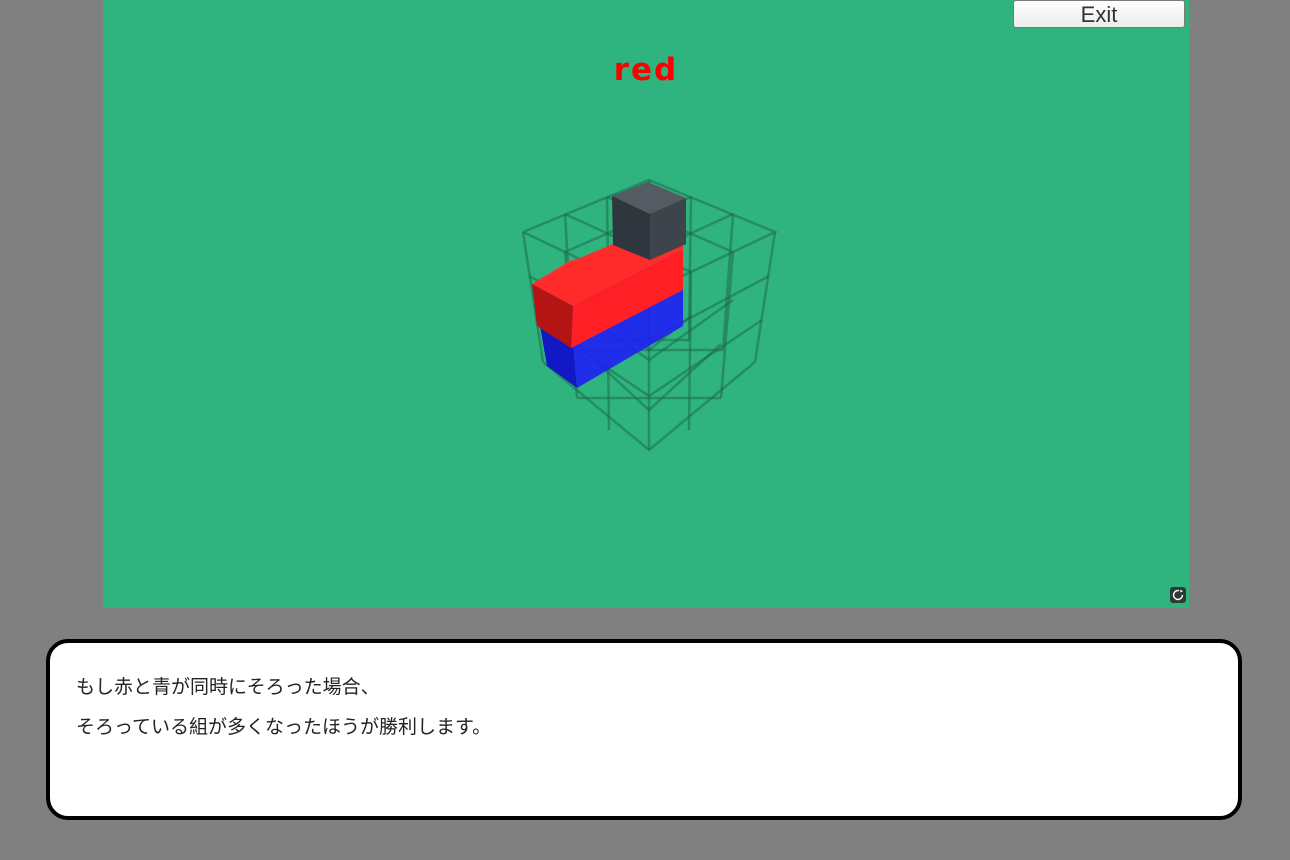  What do you see at coordinates (228, 687) in the screenshot?
I see `dialog-line-1: もし赤と青が同時にそろった場合、` at bounding box center [228, 687].